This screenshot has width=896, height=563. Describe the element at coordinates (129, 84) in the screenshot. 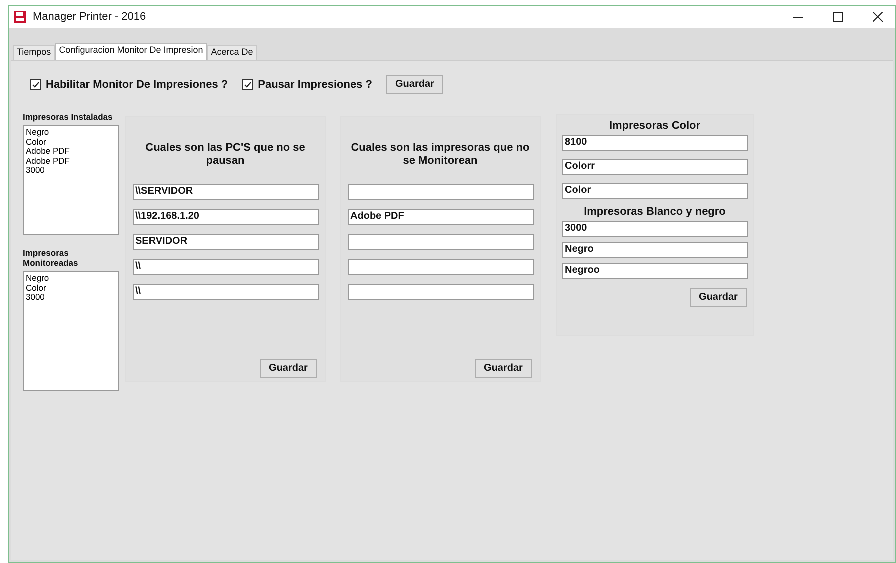

I see `checkbox: Habilitar Monitor De Impresiones ?` at that location.